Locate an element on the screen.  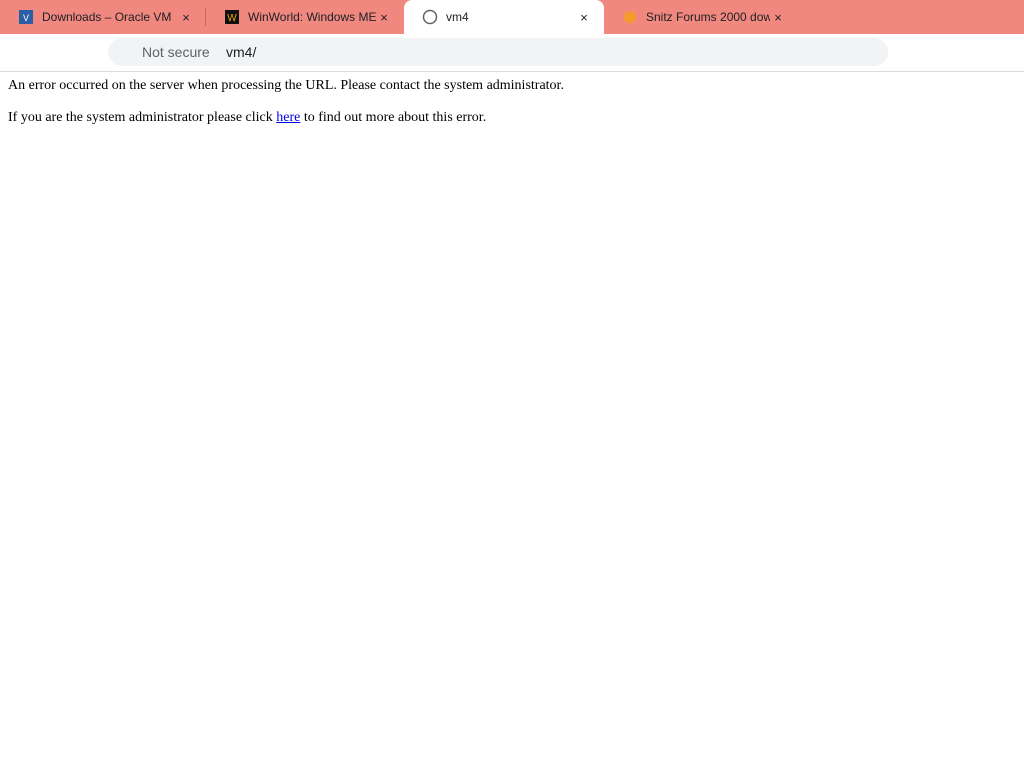
admin-hint-after: to find out more about this error. is located at coordinates (393, 117).